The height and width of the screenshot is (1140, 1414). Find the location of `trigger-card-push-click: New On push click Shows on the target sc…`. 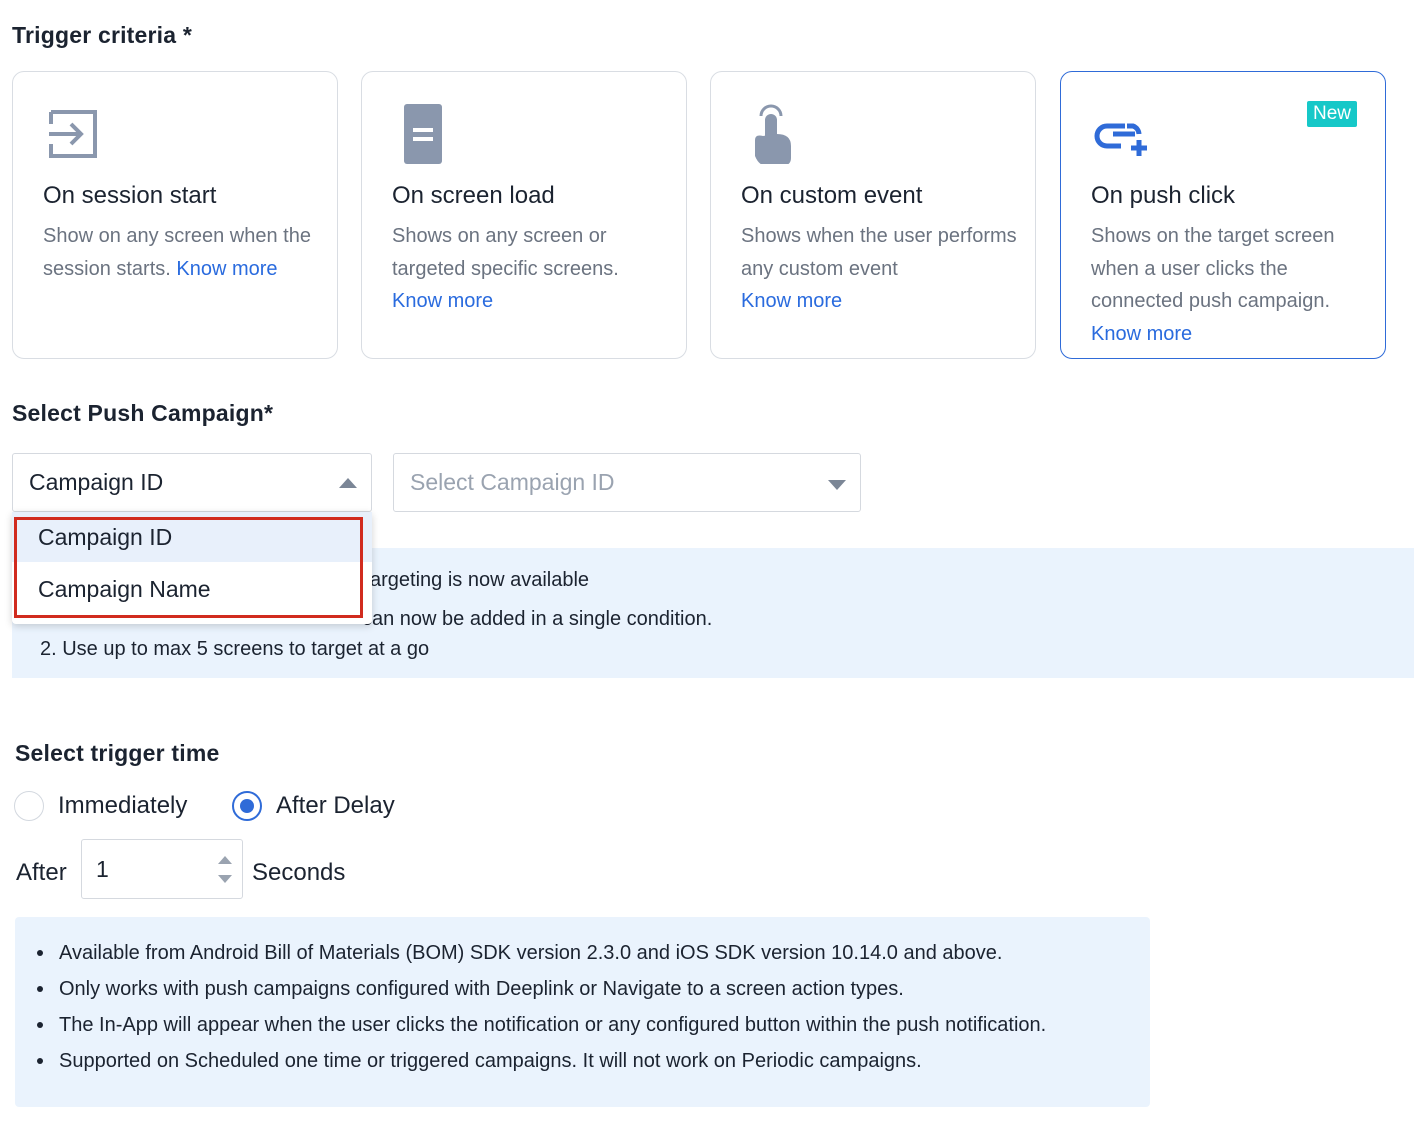

trigger-card-push-click: New On push click Shows on the target sc… is located at coordinates (1223, 215).